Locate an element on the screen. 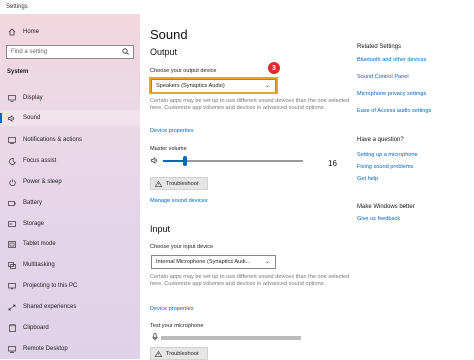  sidebar-item-label: Remote Desktop is located at coordinates (45, 349).